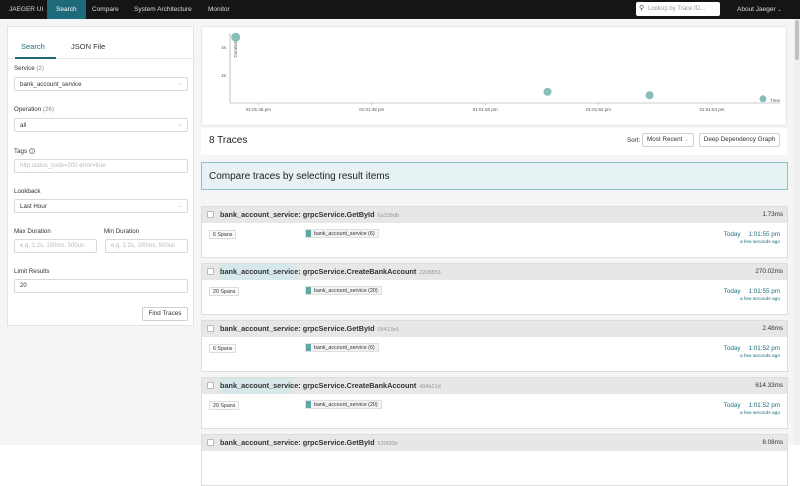 Image resolution: width=800 pixels, height=486 pixels. I want to click on min-duration-input: e.g. 1.2s, 100ms, 500us, so click(146, 246).